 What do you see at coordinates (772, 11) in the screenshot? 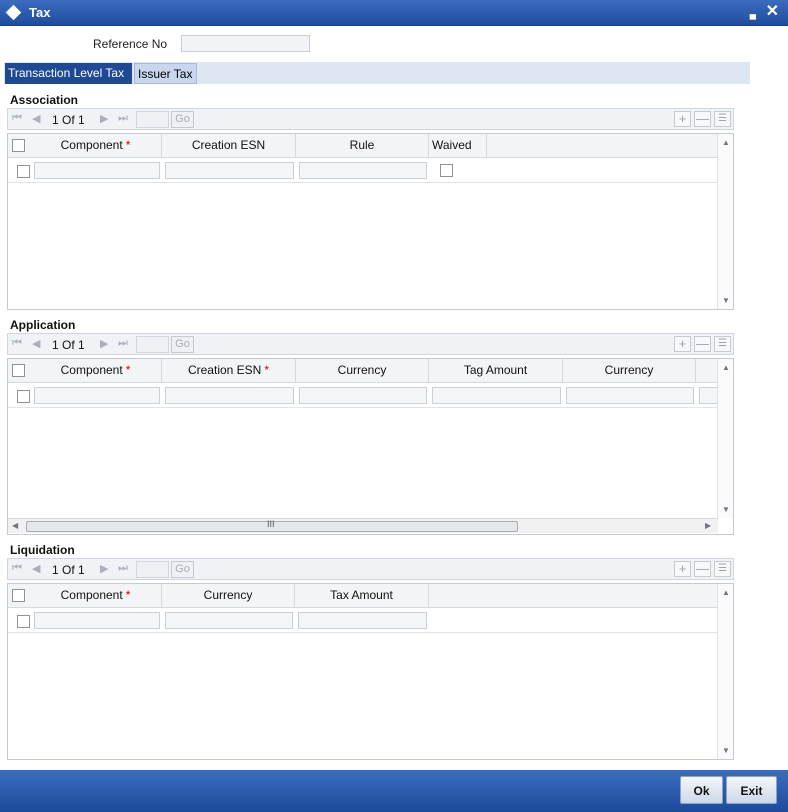
I see `close-icon: ✕` at bounding box center [772, 11].